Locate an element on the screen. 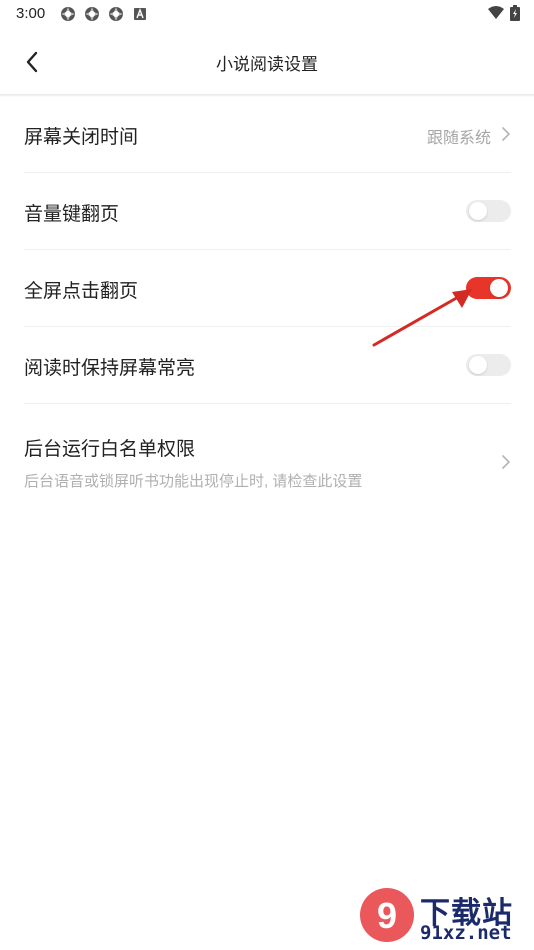  a-icon is located at coordinates (140, 14).